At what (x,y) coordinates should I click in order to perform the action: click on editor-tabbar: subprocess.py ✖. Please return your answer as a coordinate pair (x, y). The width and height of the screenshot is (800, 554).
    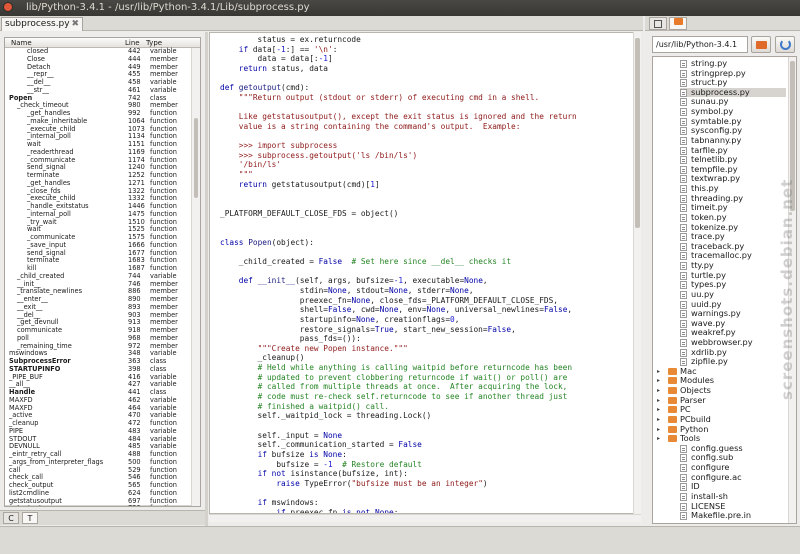
    Looking at the image, I should click on (321, 23).